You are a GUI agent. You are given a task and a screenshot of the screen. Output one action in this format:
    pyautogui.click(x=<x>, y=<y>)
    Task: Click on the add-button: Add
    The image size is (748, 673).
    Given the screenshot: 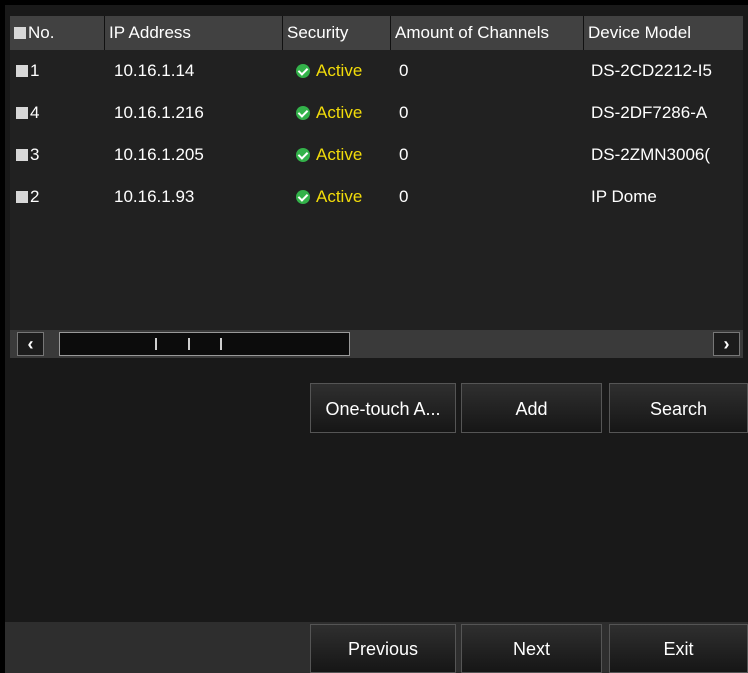 What is the action you would take?
    pyautogui.click(x=531, y=408)
    